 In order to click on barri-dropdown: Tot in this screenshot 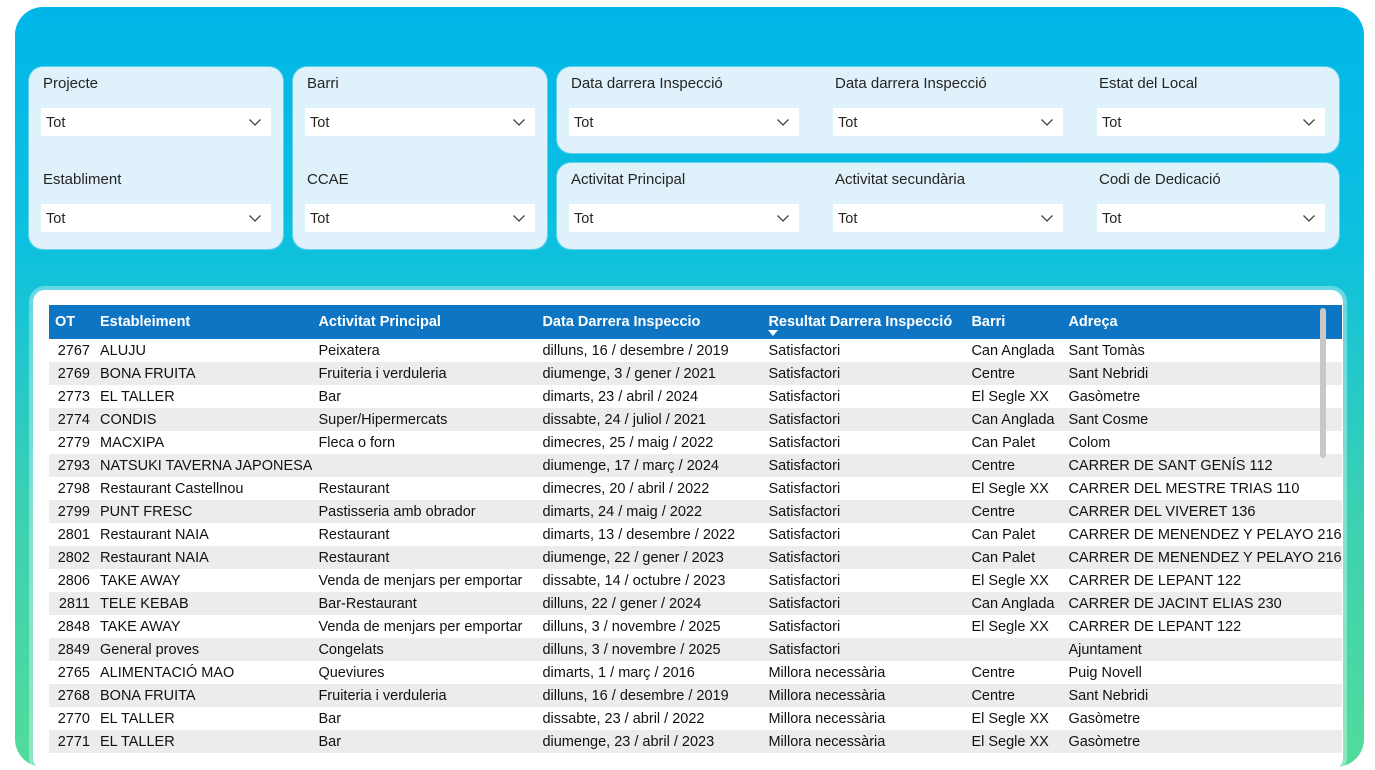, I will do `click(420, 122)`.